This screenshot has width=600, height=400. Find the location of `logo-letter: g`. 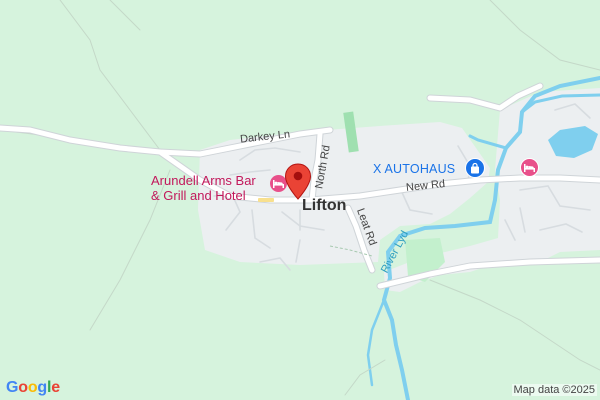

logo-letter: g is located at coordinates (42, 387).